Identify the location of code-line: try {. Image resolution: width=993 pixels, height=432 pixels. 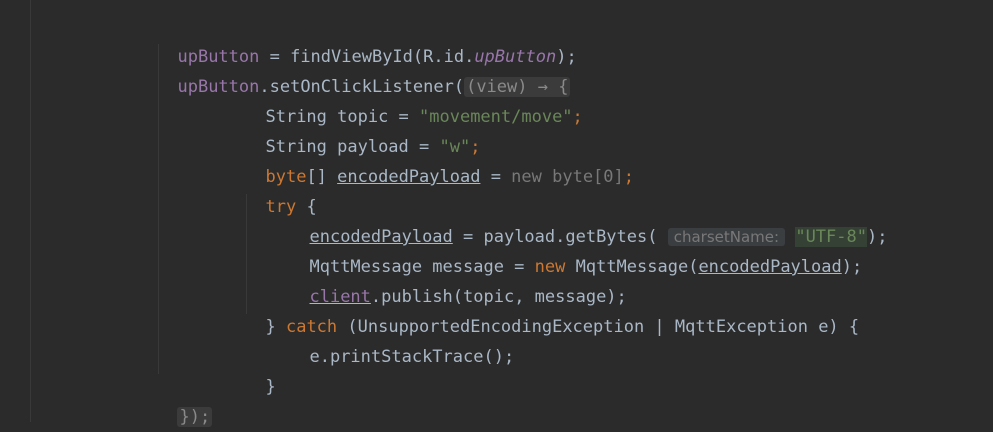
(280, 189).